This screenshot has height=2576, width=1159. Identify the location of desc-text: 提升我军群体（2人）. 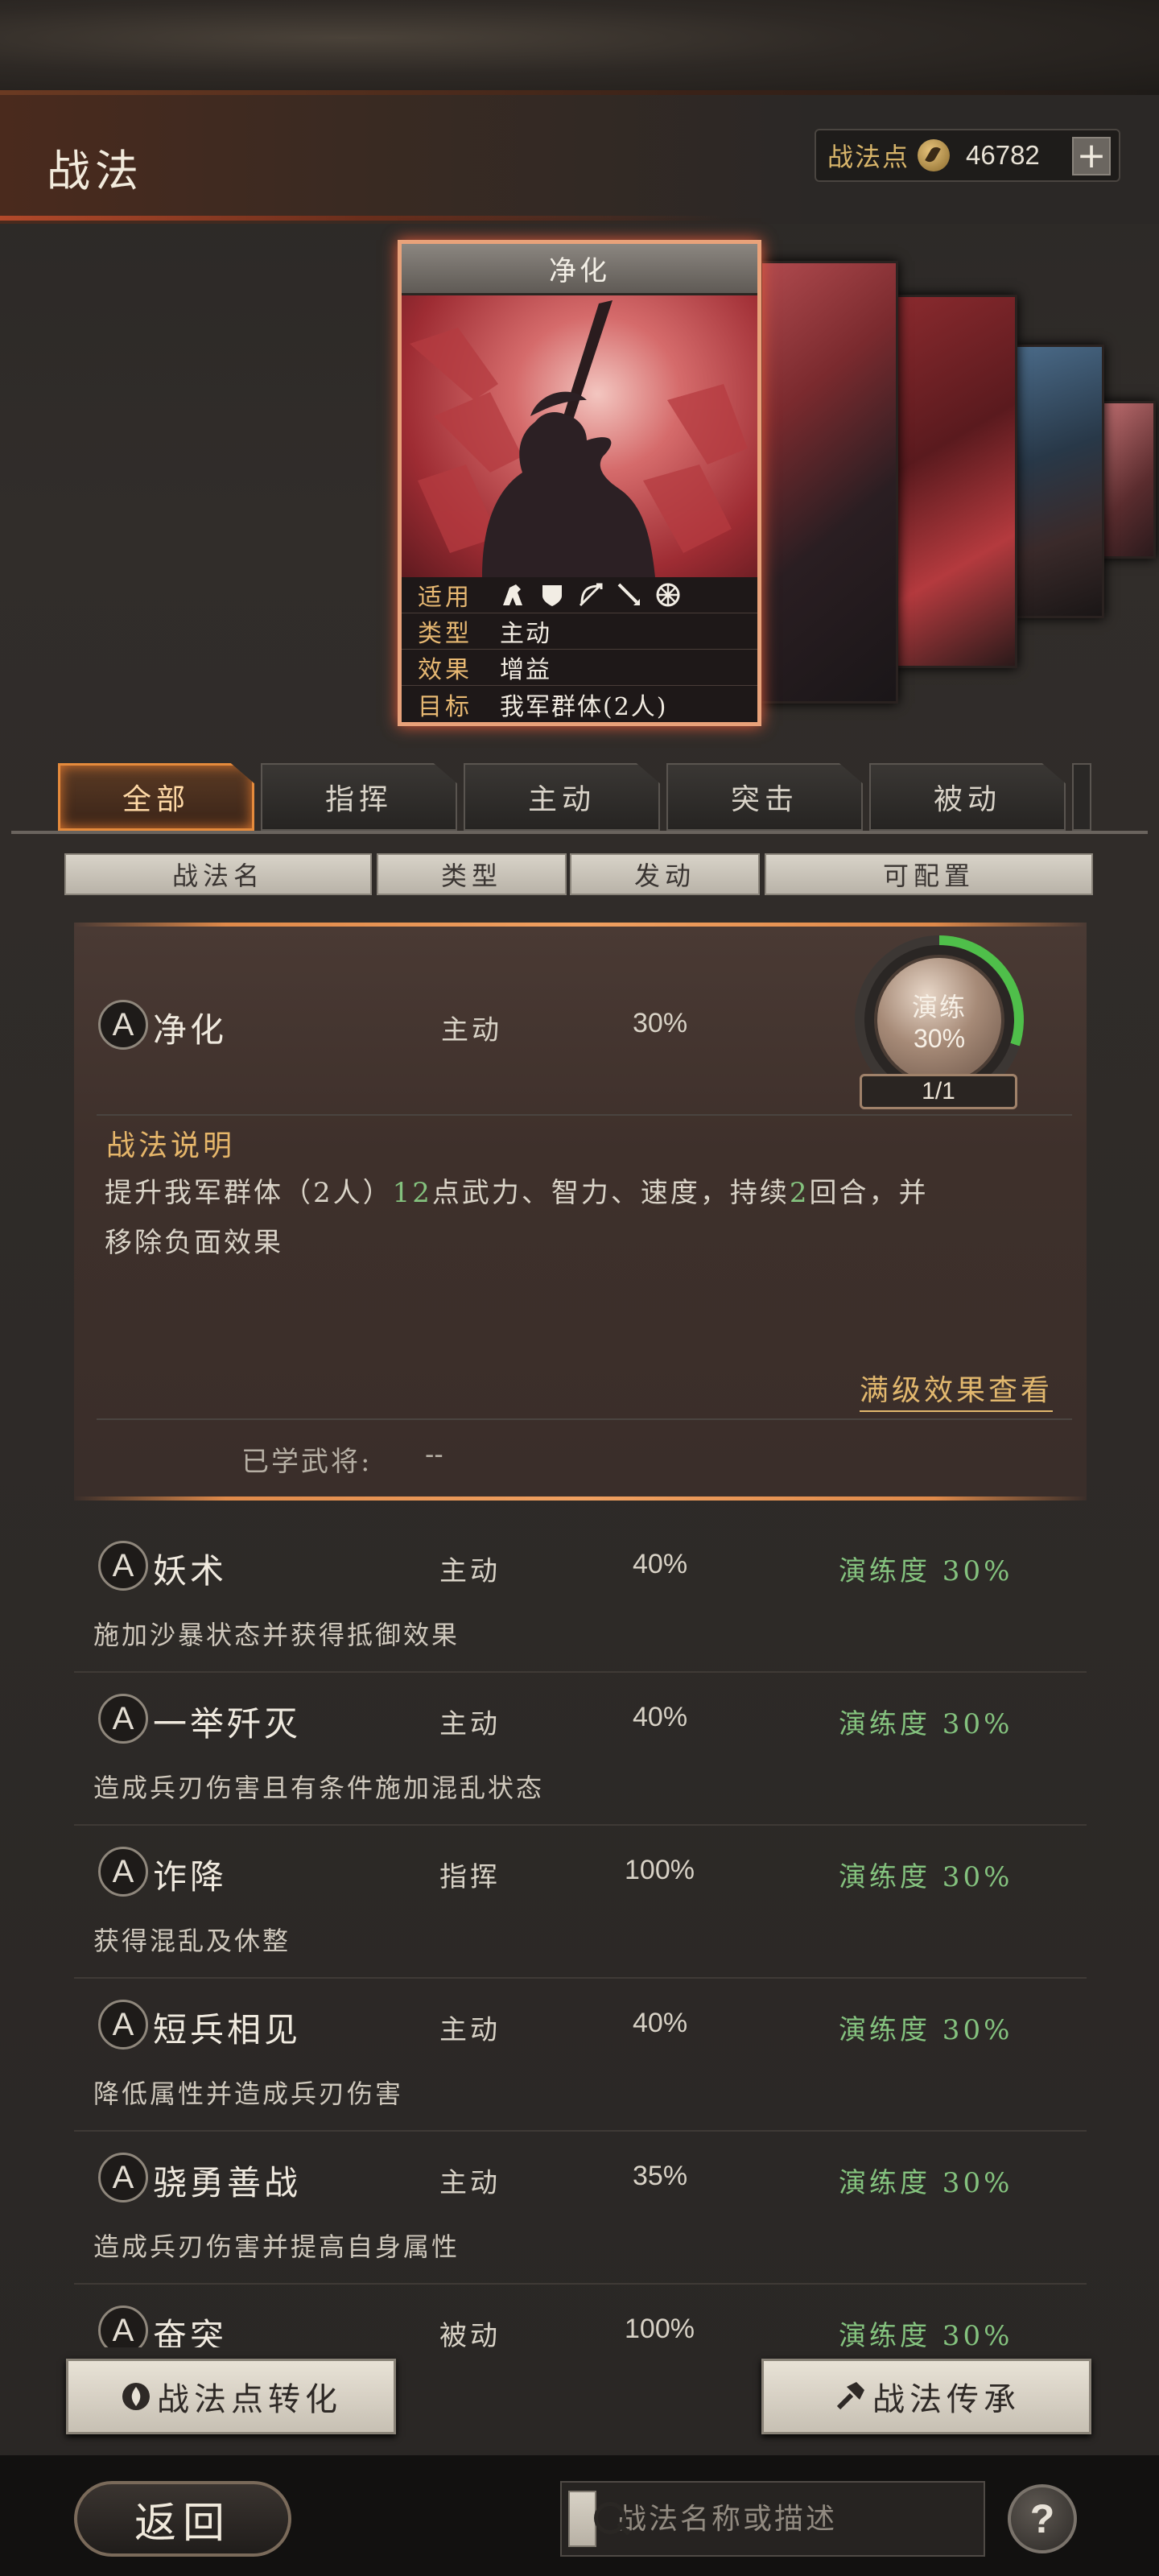
(249, 1193).